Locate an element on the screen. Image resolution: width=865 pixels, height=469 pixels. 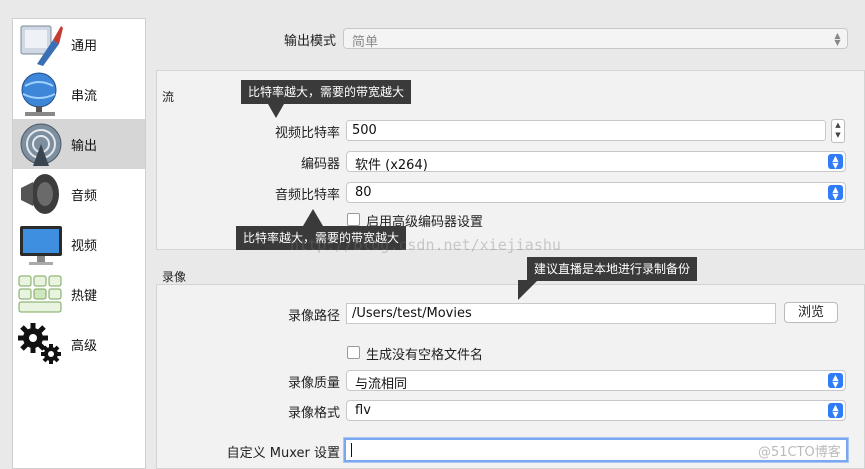
recording-section-title: 录像 is located at coordinates (174, 277).